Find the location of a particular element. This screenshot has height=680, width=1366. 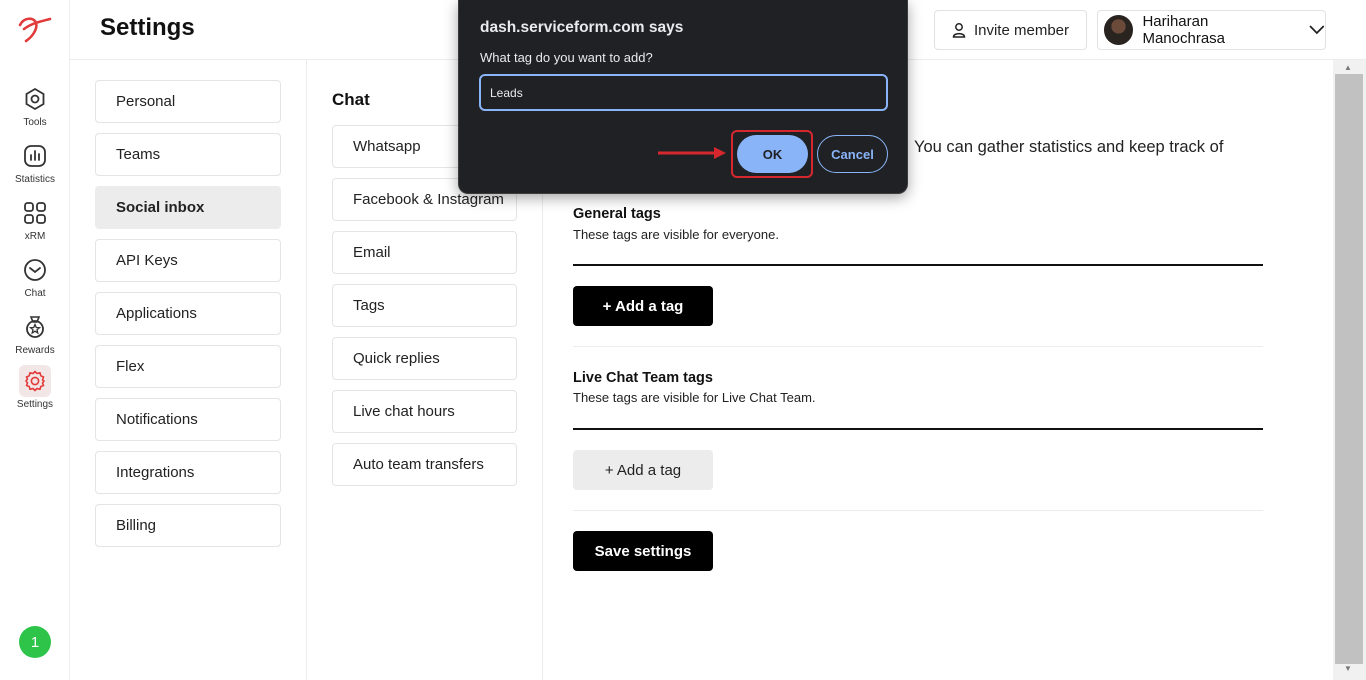

chevron-down-icon is located at coordinates (1317, 30).